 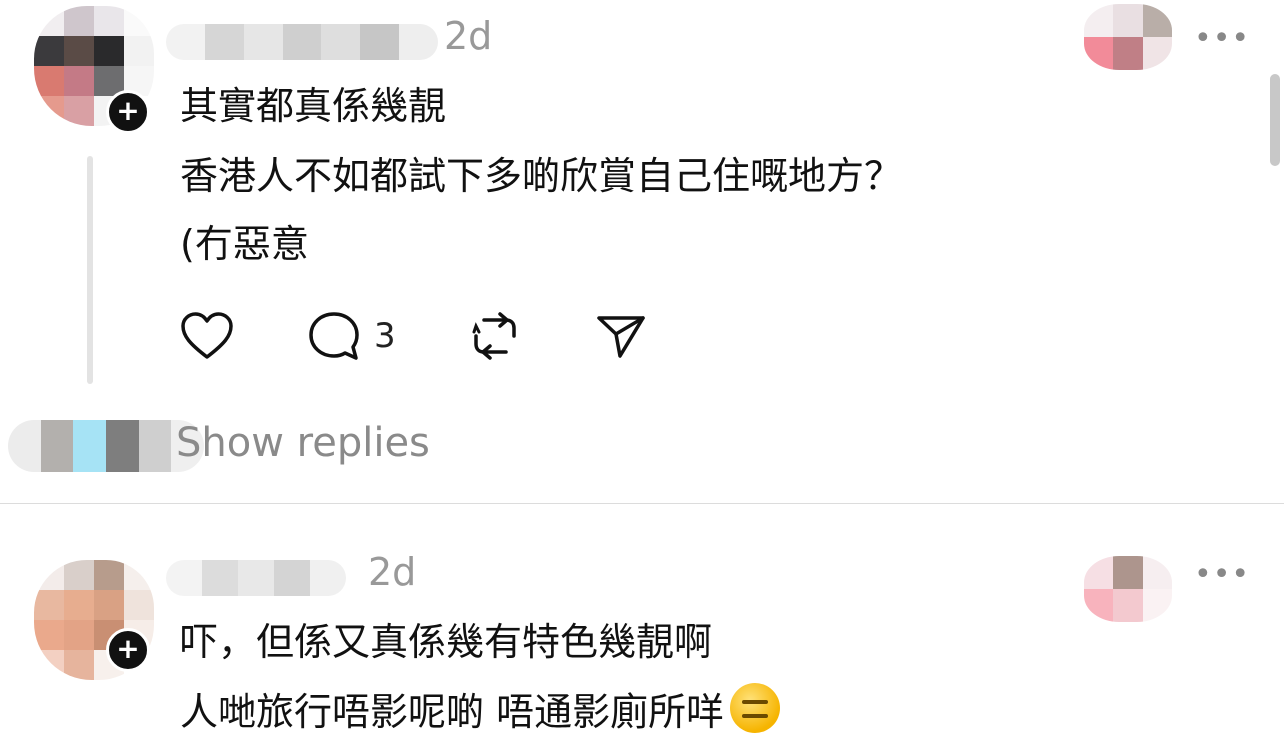 I want to click on repost-button, so click(x=495, y=336).